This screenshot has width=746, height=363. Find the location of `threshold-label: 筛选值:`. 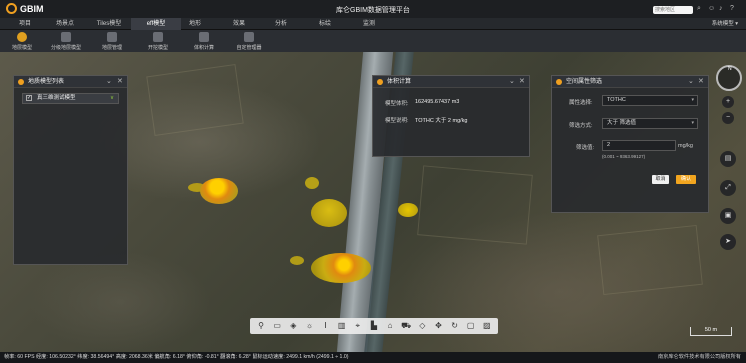

threshold-label: 筛选值: is located at coordinates (585, 148).